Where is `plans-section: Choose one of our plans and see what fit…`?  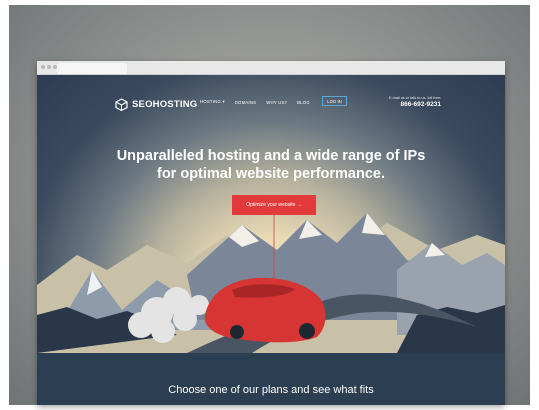 plans-section: Choose one of our plans and see what fit… is located at coordinates (271, 379).